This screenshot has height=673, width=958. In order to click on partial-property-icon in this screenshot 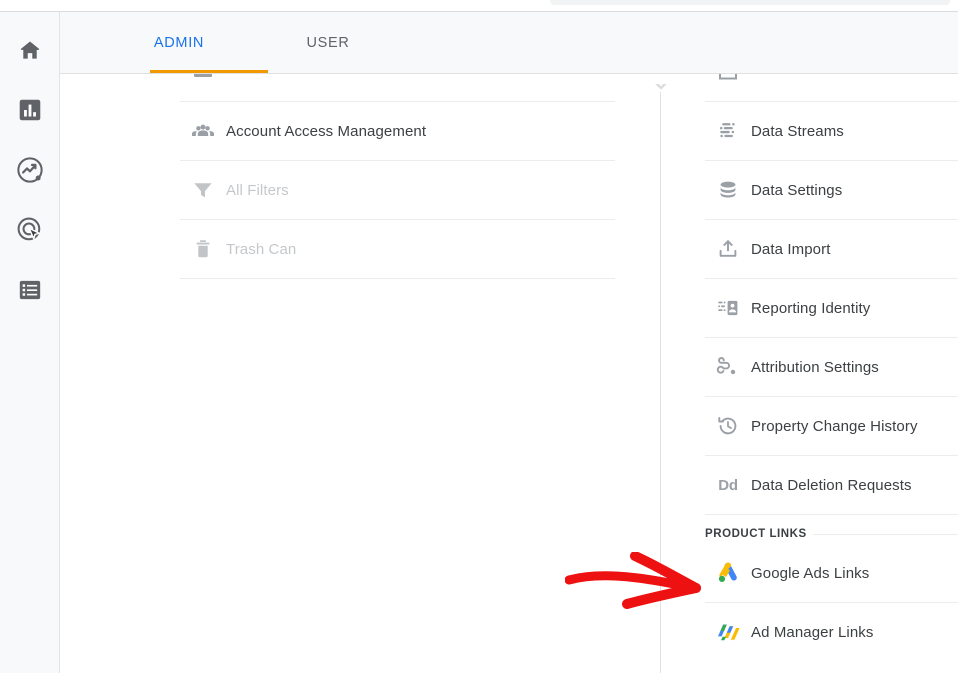, I will do `click(728, 87)`.